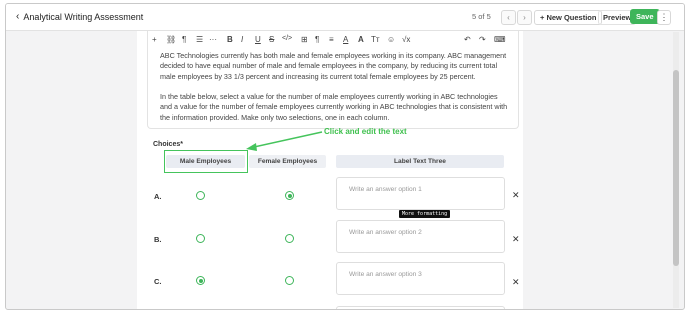 Image resolution: width=688 pixels, height=311 pixels. What do you see at coordinates (284, 141) in the screenshot?
I see `annotation-arrow-icon` at bounding box center [284, 141].